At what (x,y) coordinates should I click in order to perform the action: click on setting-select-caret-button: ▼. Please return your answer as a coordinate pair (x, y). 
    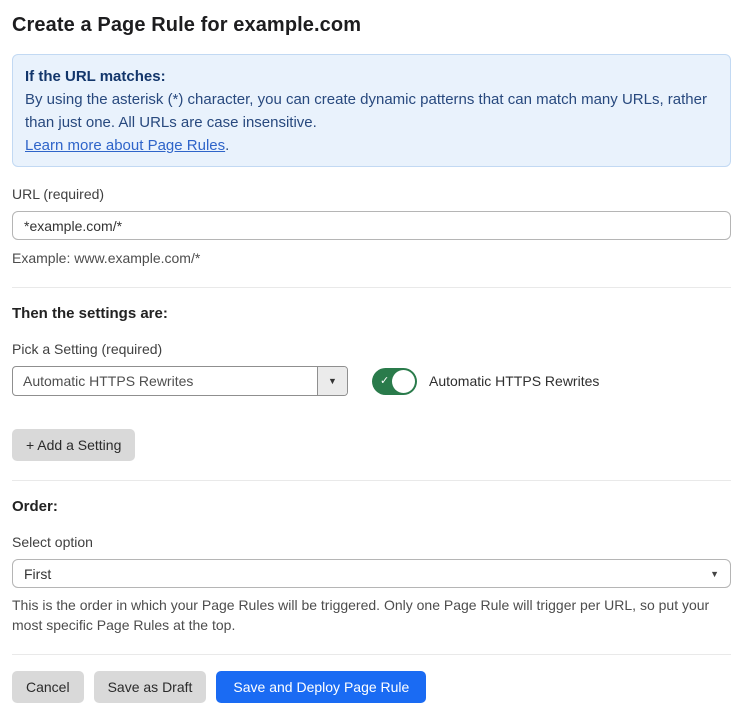
    Looking at the image, I should click on (332, 381).